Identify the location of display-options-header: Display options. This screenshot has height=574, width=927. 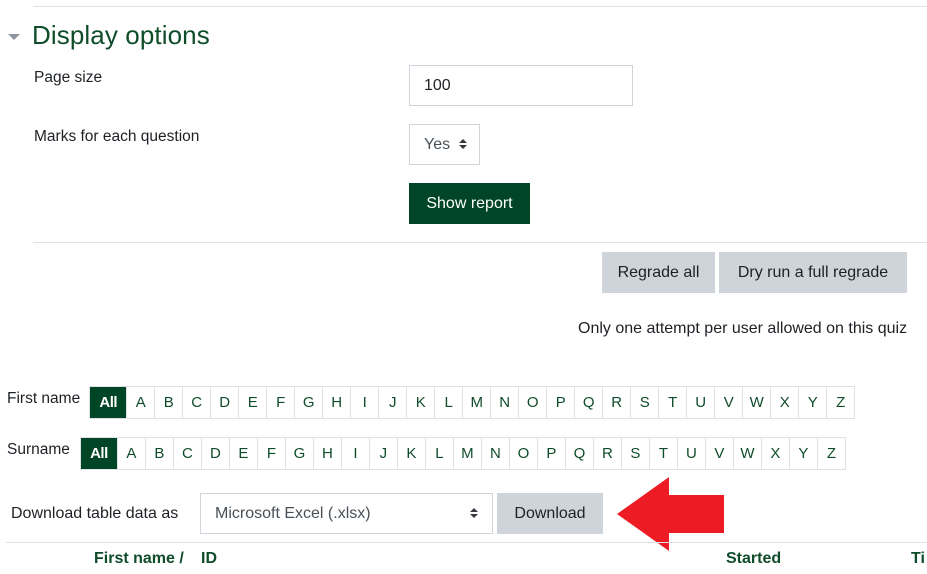
(109, 35).